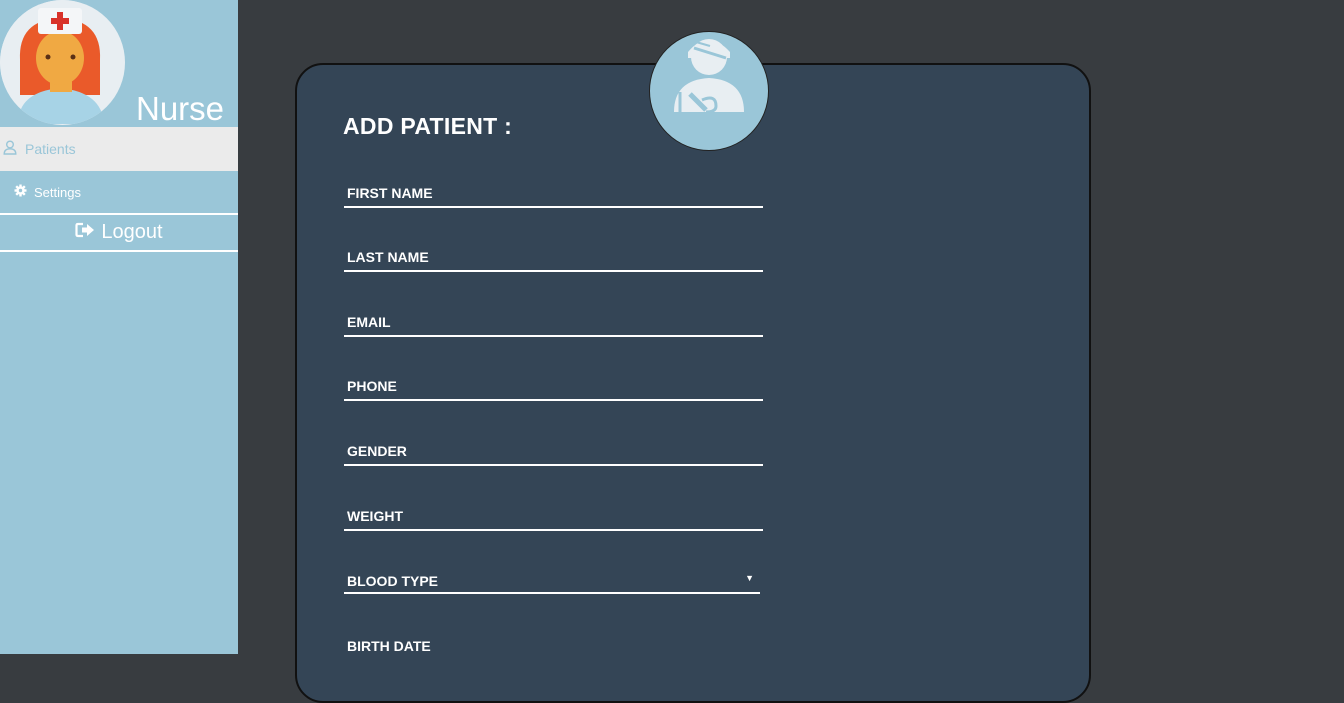  I want to click on gear-icon, so click(20, 192).